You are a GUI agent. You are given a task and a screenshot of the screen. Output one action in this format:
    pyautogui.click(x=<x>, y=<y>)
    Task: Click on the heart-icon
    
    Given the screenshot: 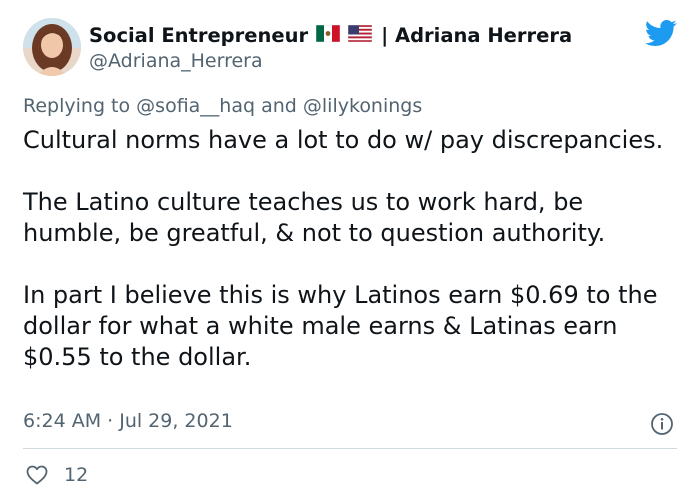 What is the action you would take?
    pyautogui.click(x=37, y=475)
    